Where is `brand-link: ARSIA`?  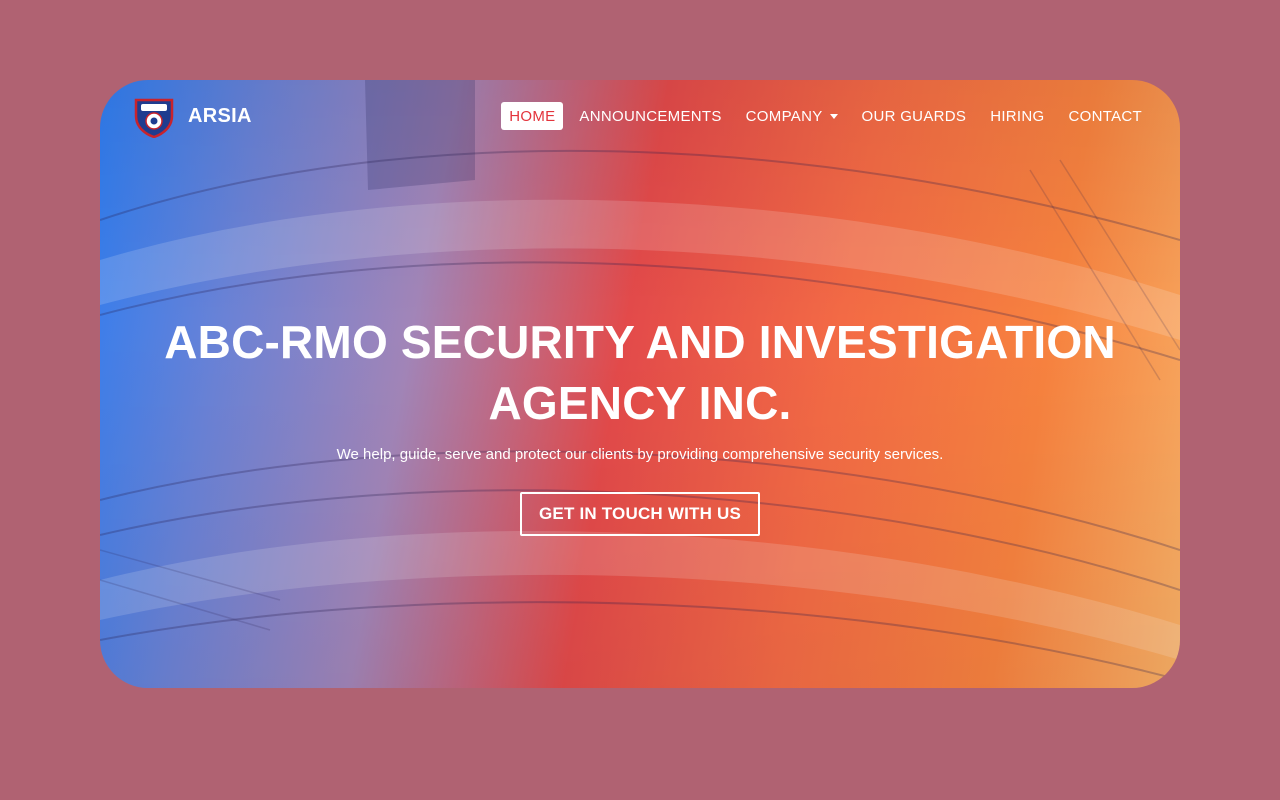
brand-link: ARSIA is located at coordinates (192, 116).